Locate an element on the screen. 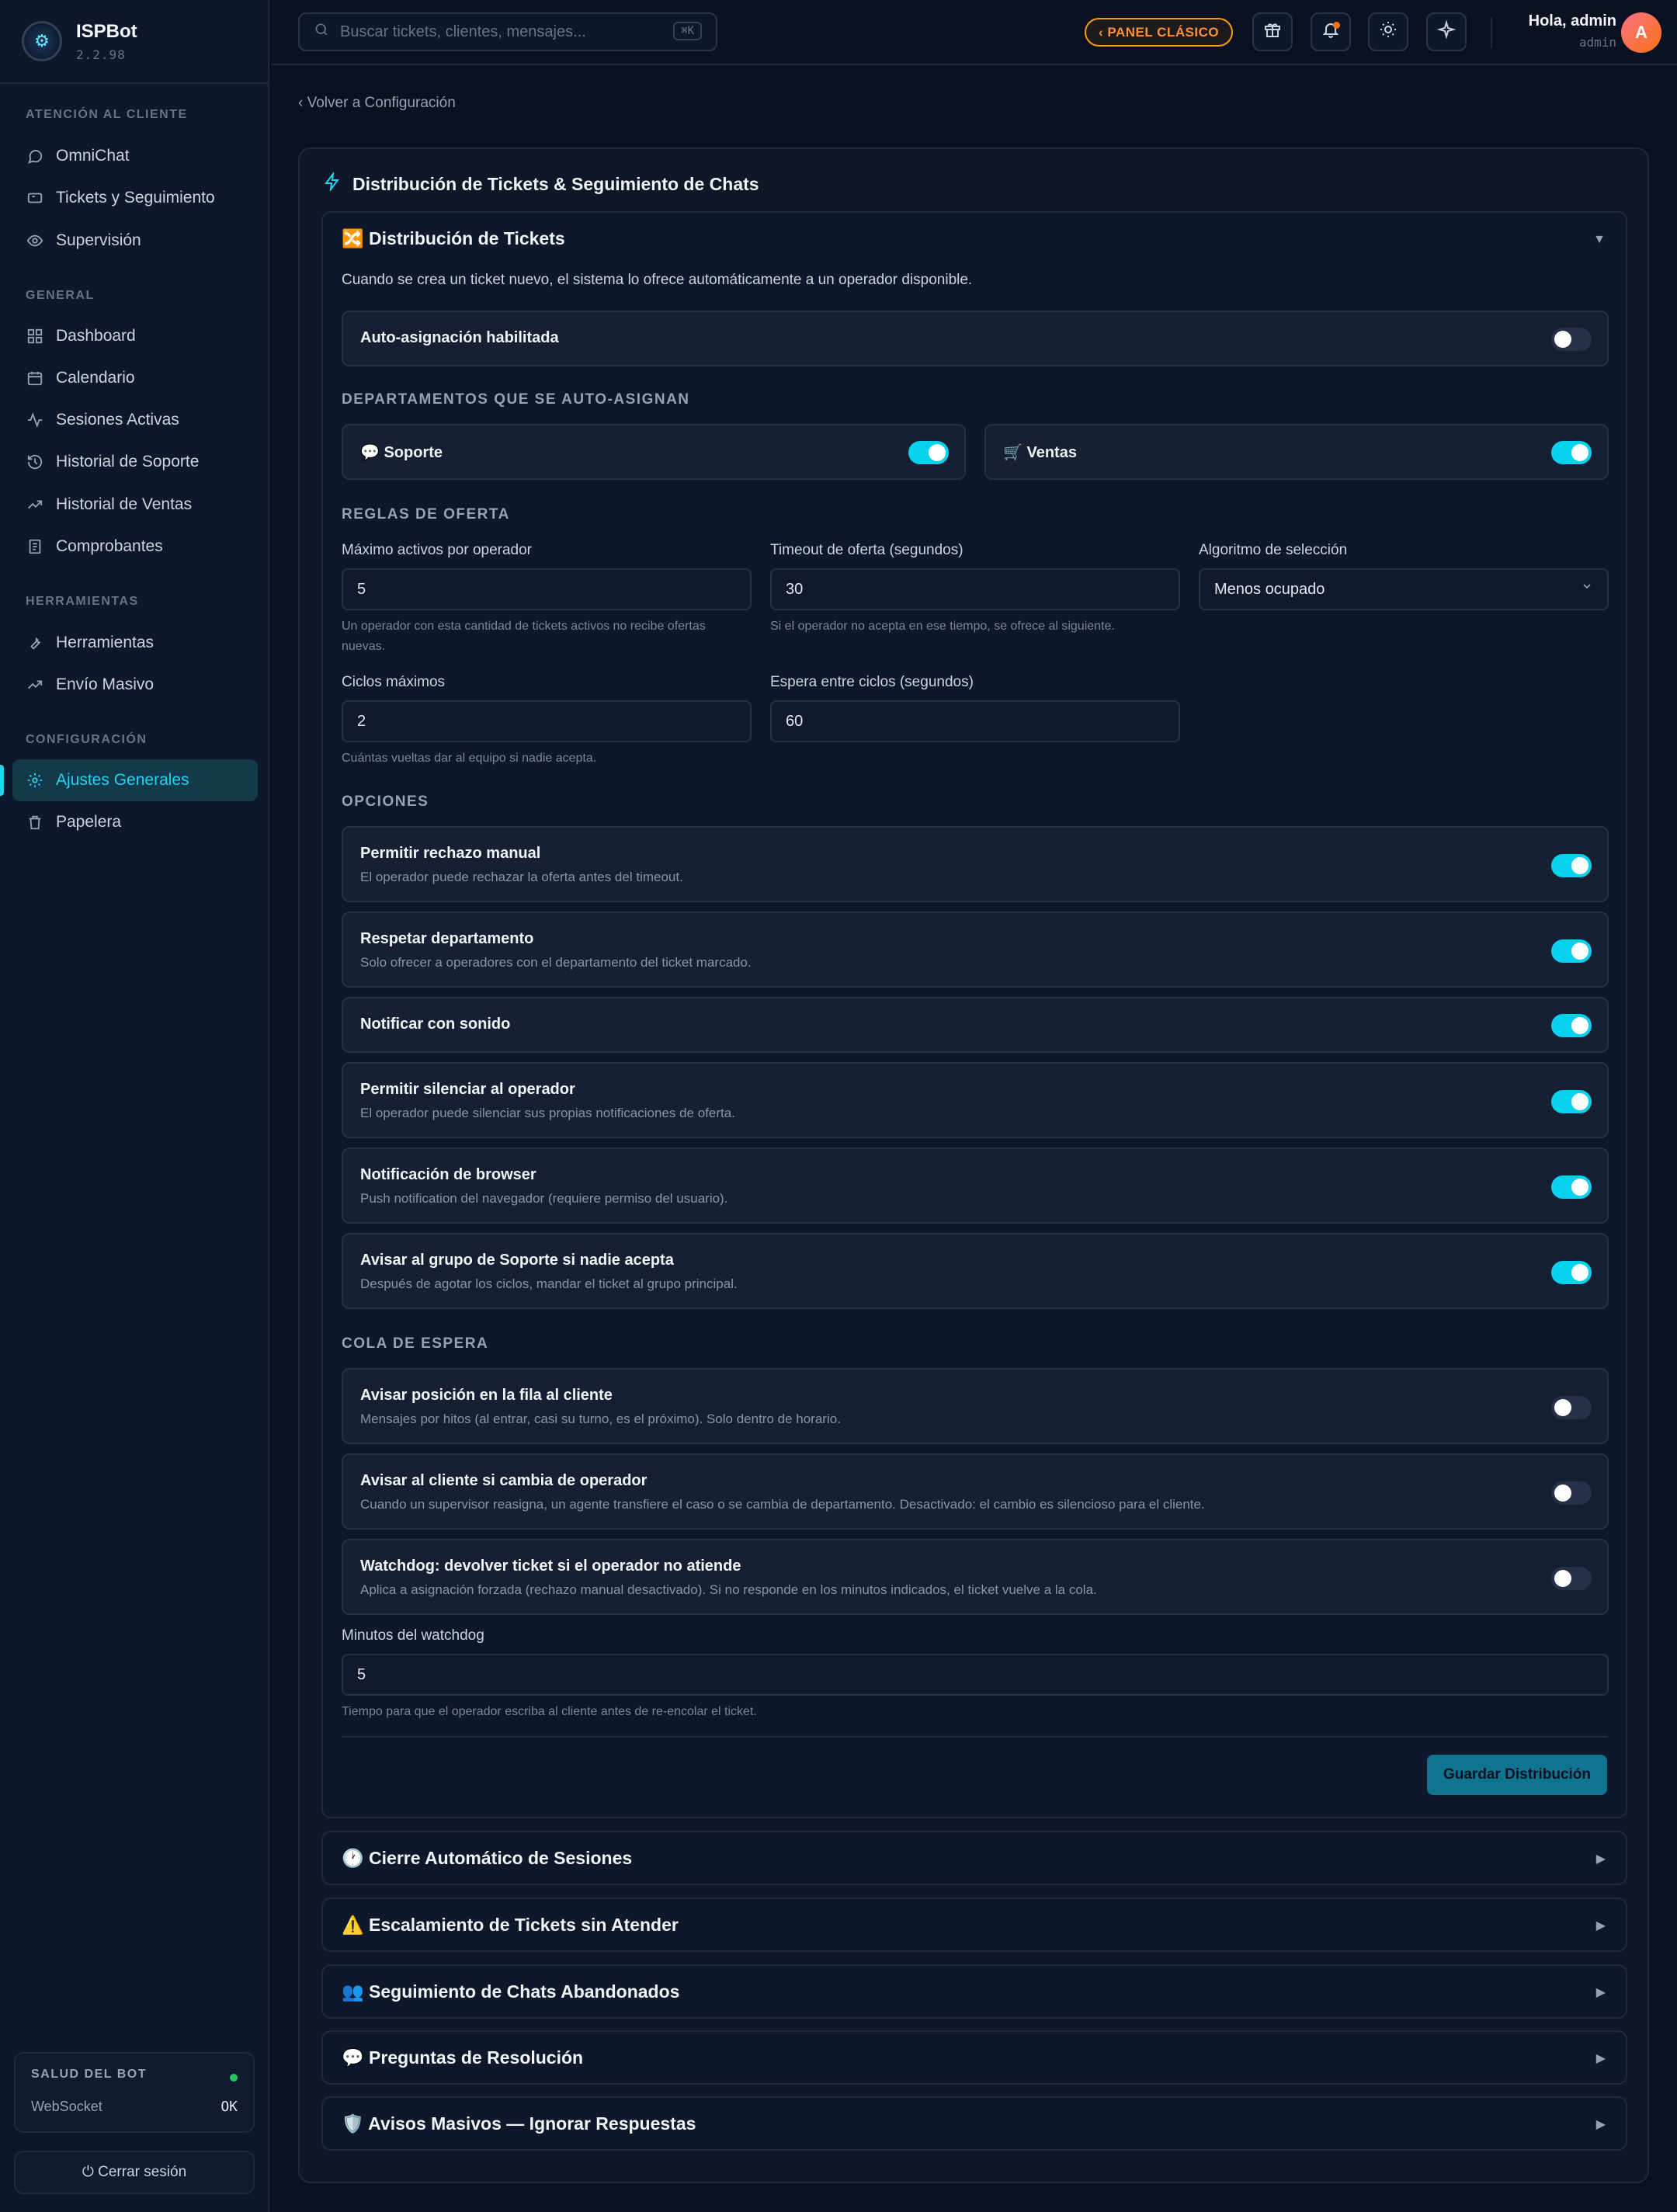 The width and height of the screenshot is (1677, 2212). cycle-wait-label: Espera entre ciclos (segundos) is located at coordinates (872, 682).